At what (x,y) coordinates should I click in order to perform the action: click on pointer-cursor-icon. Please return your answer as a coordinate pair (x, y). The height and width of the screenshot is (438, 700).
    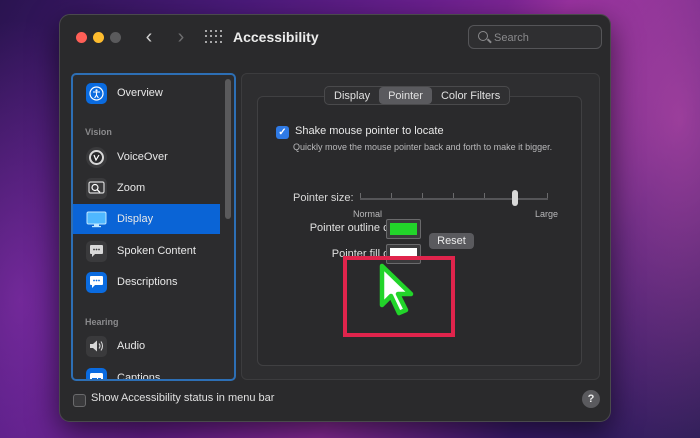
    Looking at the image, I should click on (396, 289).